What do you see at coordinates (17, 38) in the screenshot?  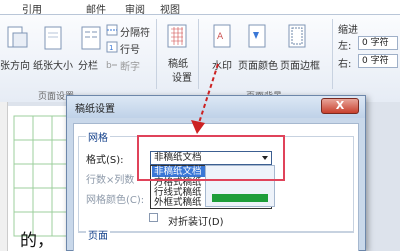 I see `orientation-icon` at bounding box center [17, 38].